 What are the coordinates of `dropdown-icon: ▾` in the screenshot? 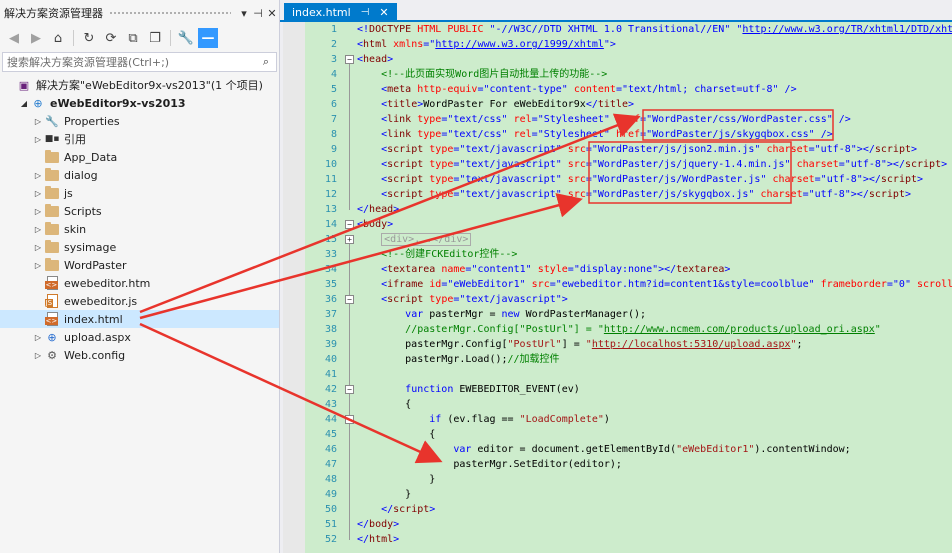 It's located at (244, 13).